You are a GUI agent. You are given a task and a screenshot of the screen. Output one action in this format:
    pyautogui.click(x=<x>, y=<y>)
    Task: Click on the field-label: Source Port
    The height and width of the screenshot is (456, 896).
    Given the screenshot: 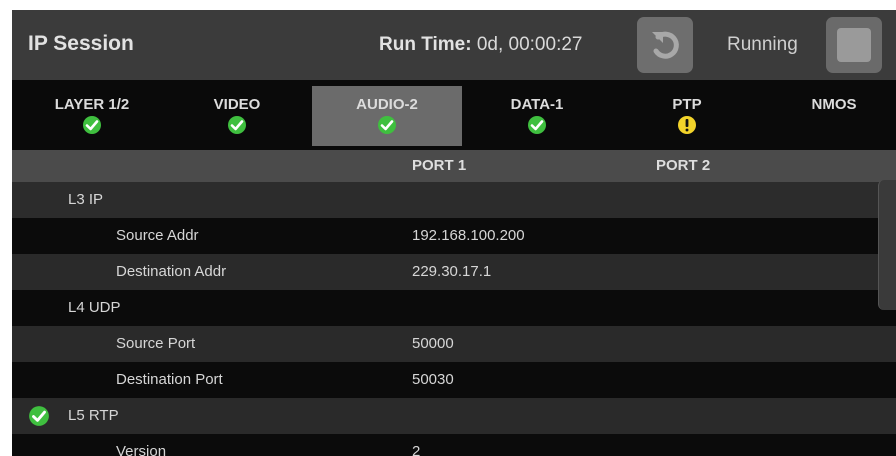 What is the action you would take?
    pyautogui.click(x=156, y=343)
    